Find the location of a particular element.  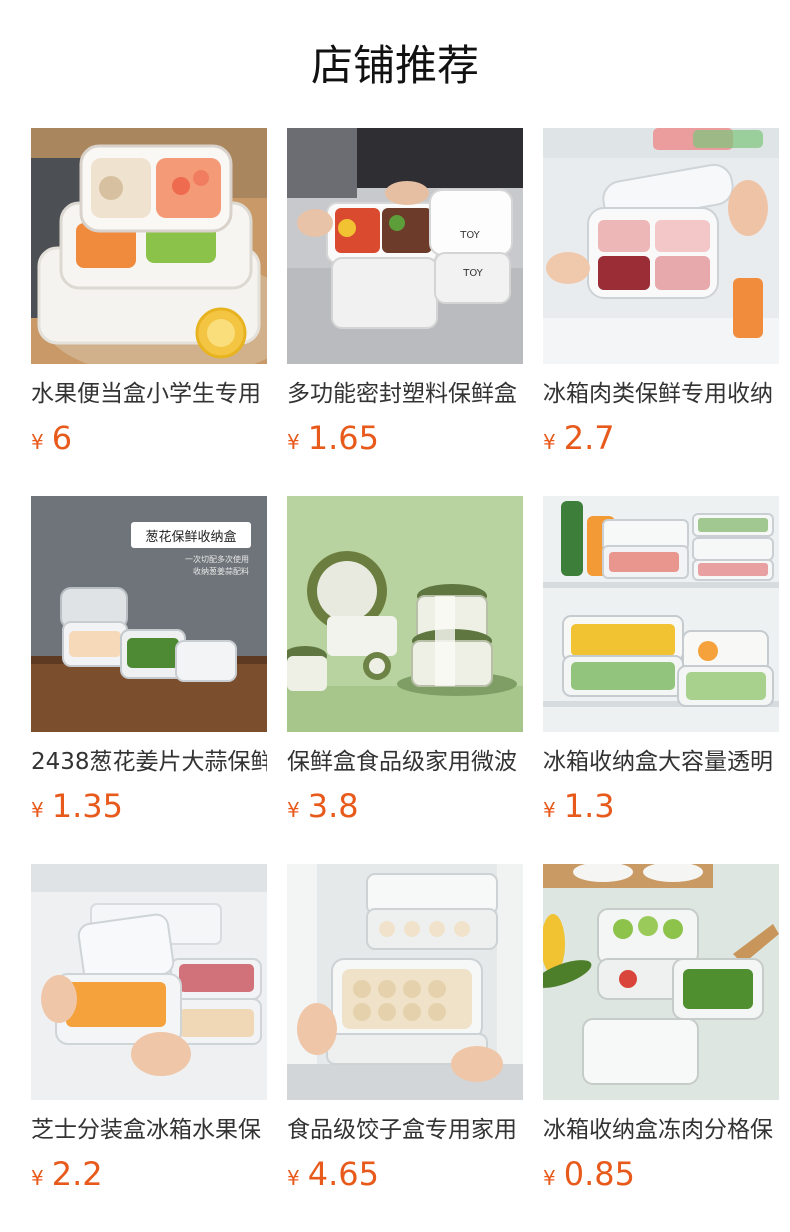

product-image-fridge-shelf-boxes is located at coordinates (661, 614).